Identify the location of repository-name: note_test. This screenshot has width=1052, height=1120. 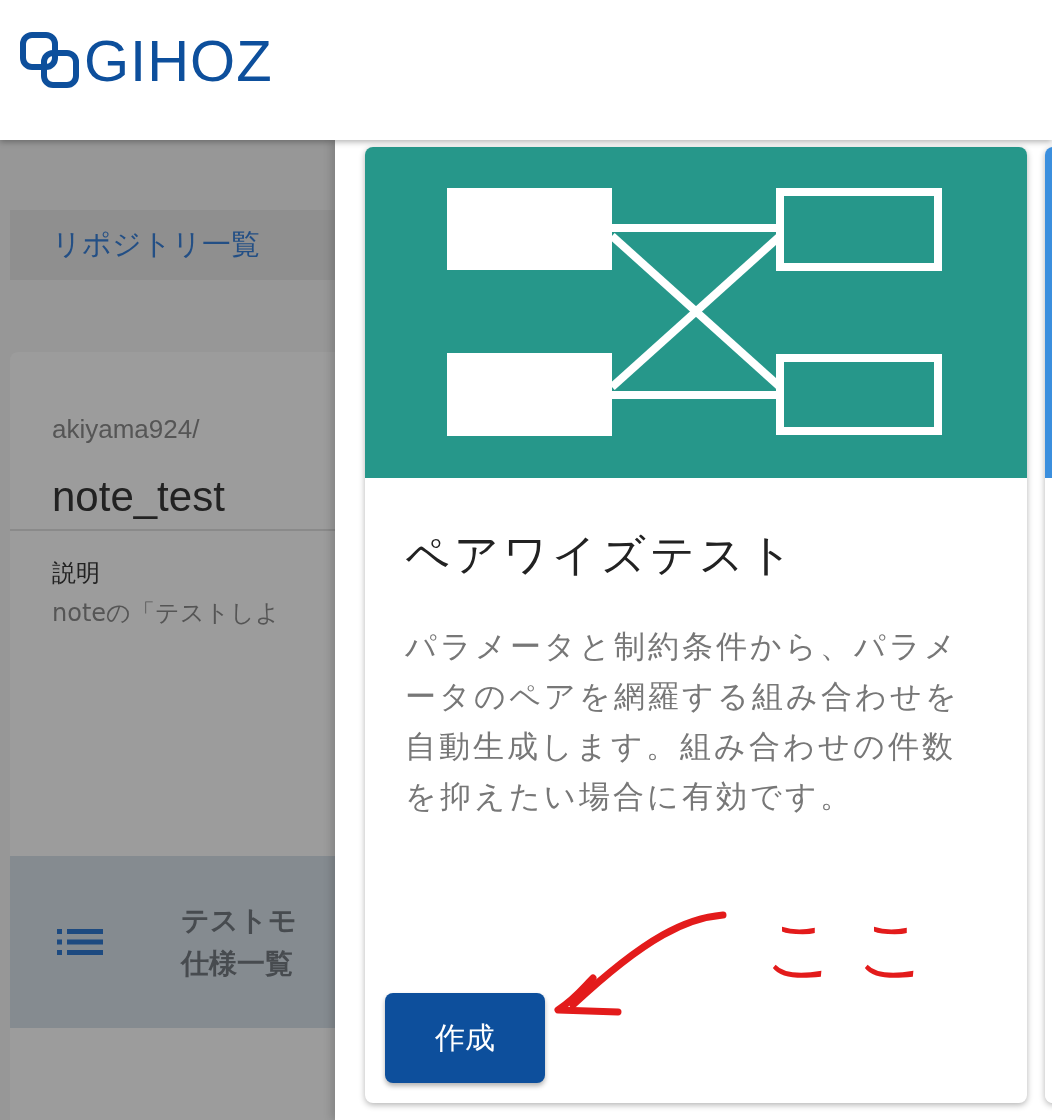
(139, 497).